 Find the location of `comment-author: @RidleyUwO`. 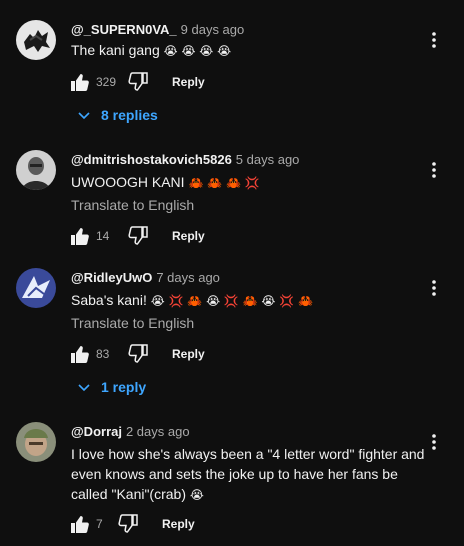

comment-author: @RidleyUwO is located at coordinates (111, 277).